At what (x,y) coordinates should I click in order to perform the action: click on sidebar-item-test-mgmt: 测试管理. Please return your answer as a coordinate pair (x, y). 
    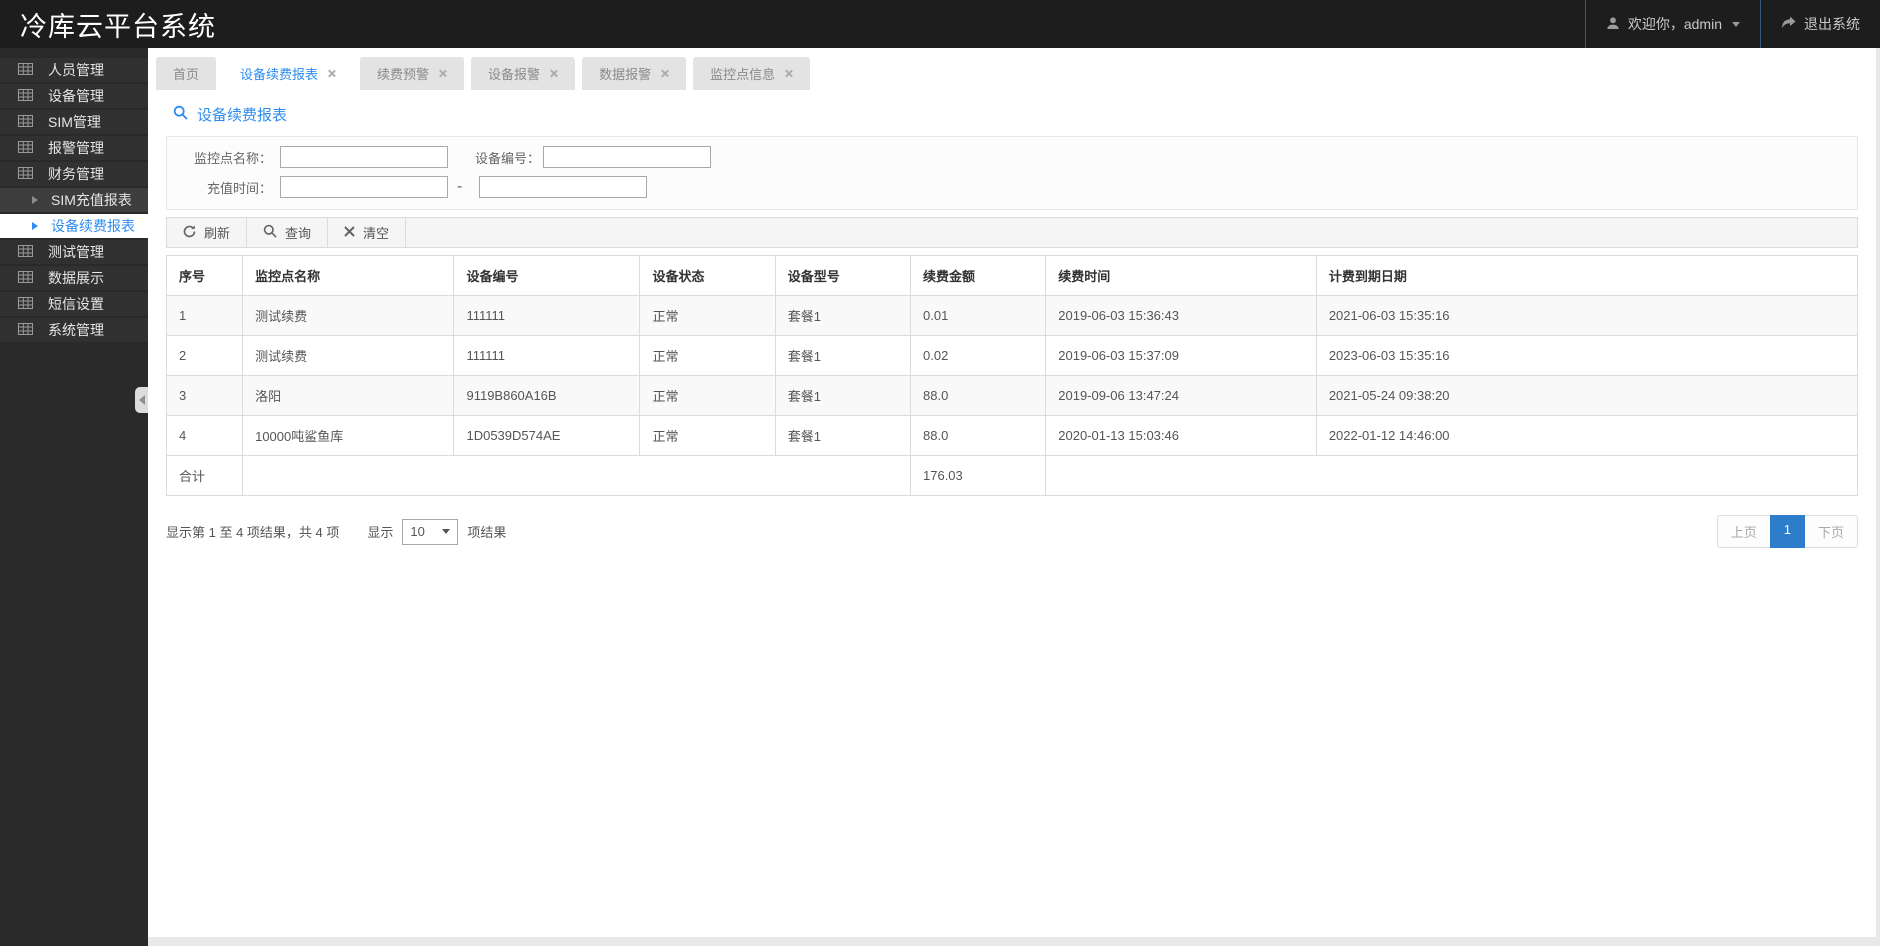
    Looking at the image, I should click on (74, 252).